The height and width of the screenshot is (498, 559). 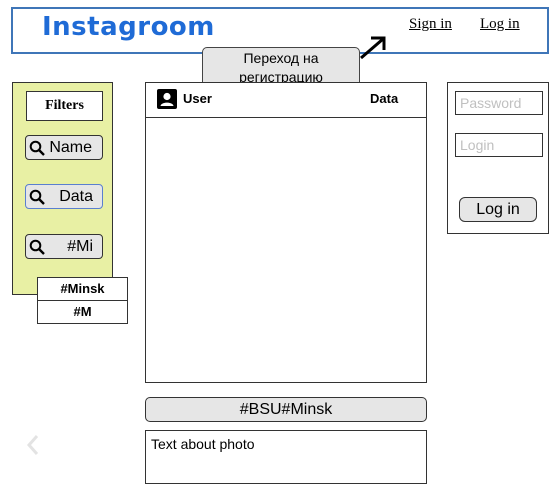 What do you see at coordinates (499, 103) in the screenshot?
I see `password-field: Password` at bounding box center [499, 103].